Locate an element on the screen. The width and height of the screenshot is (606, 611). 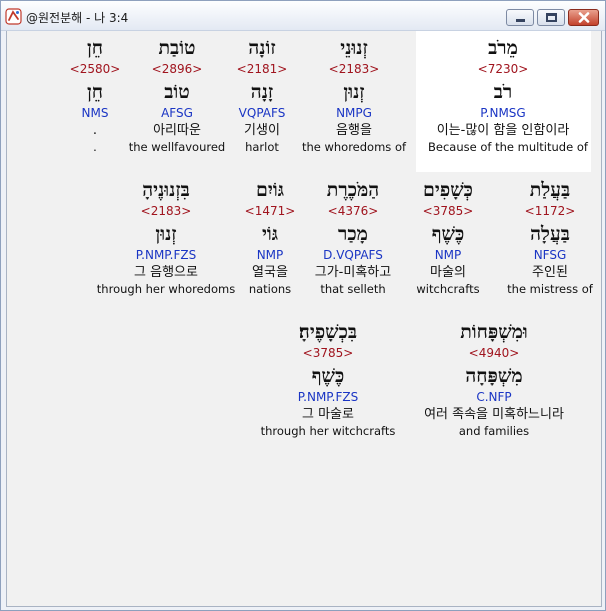
korean-translation: 여러 족속을 미혹하느니라 is located at coordinates (494, 414).